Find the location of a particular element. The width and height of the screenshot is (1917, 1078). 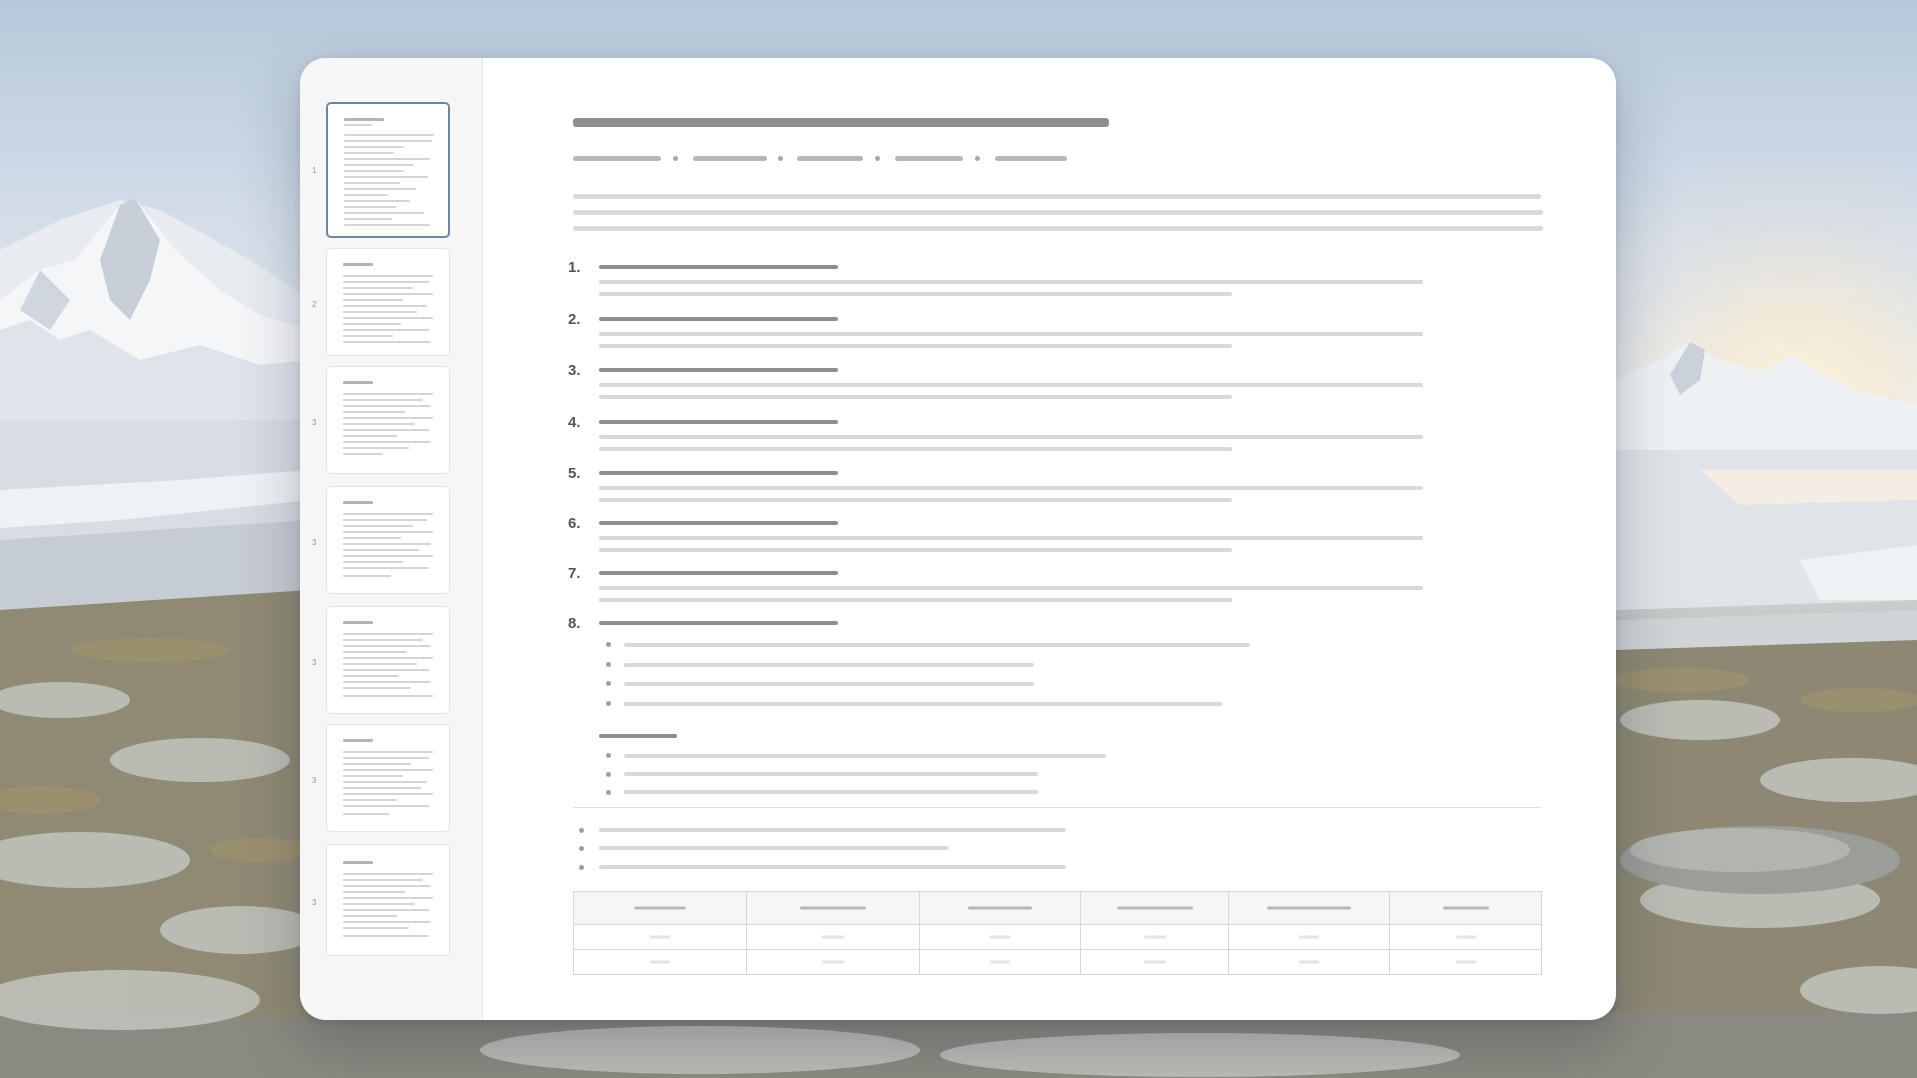

thumbnail-row-4: 3 is located at coordinates (391, 540).